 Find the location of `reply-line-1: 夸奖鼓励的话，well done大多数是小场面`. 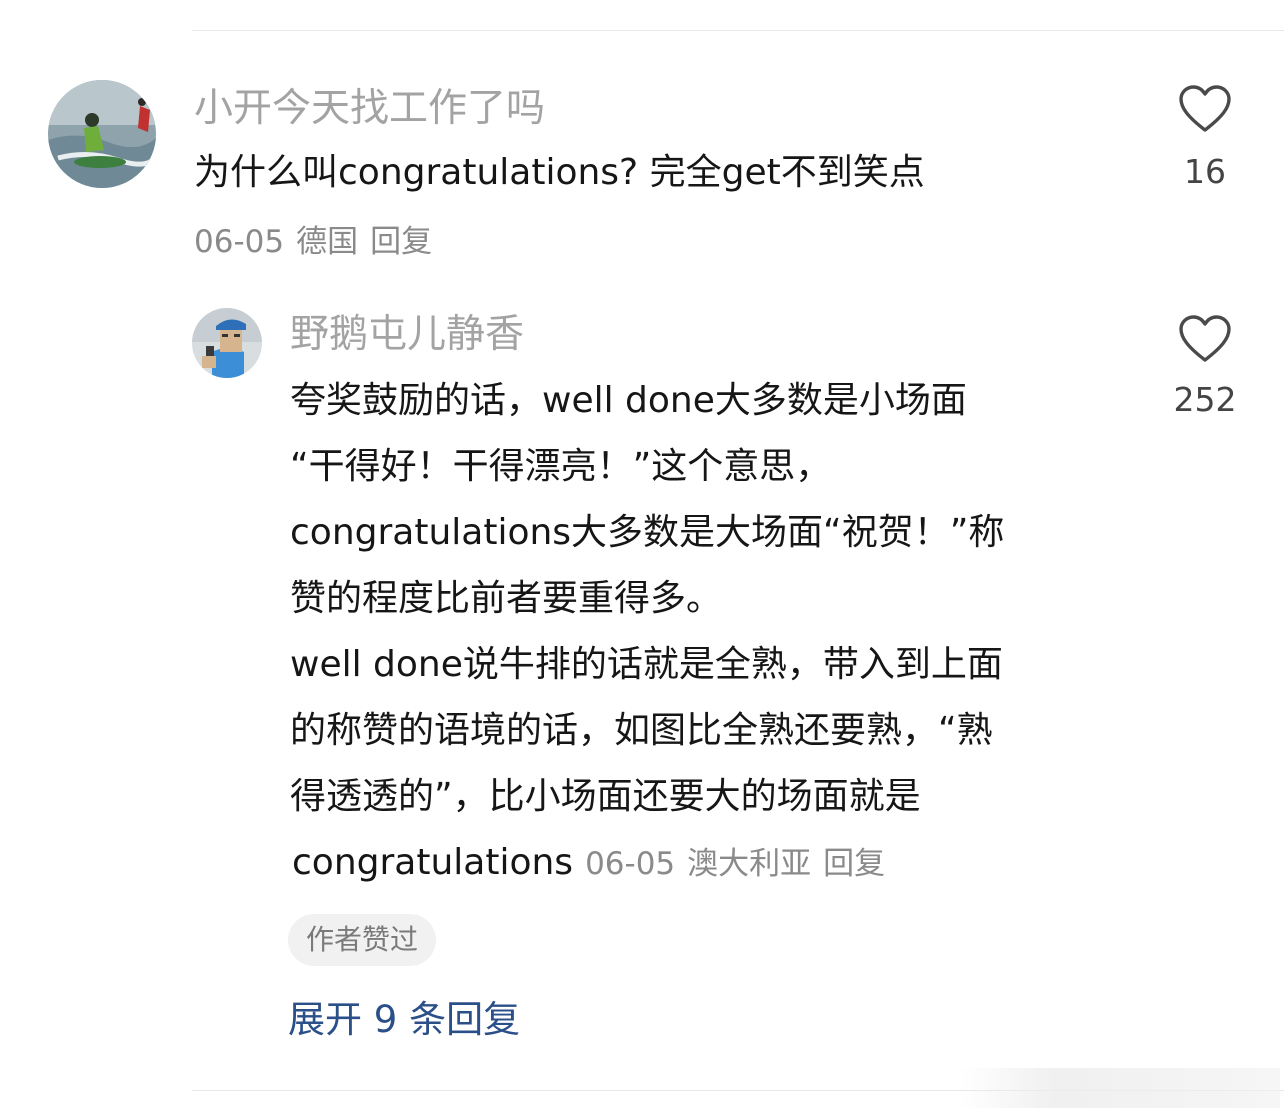

reply-line-1: 夸奖鼓励的话，well done大多数是小场面 is located at coordinates (628, 400).